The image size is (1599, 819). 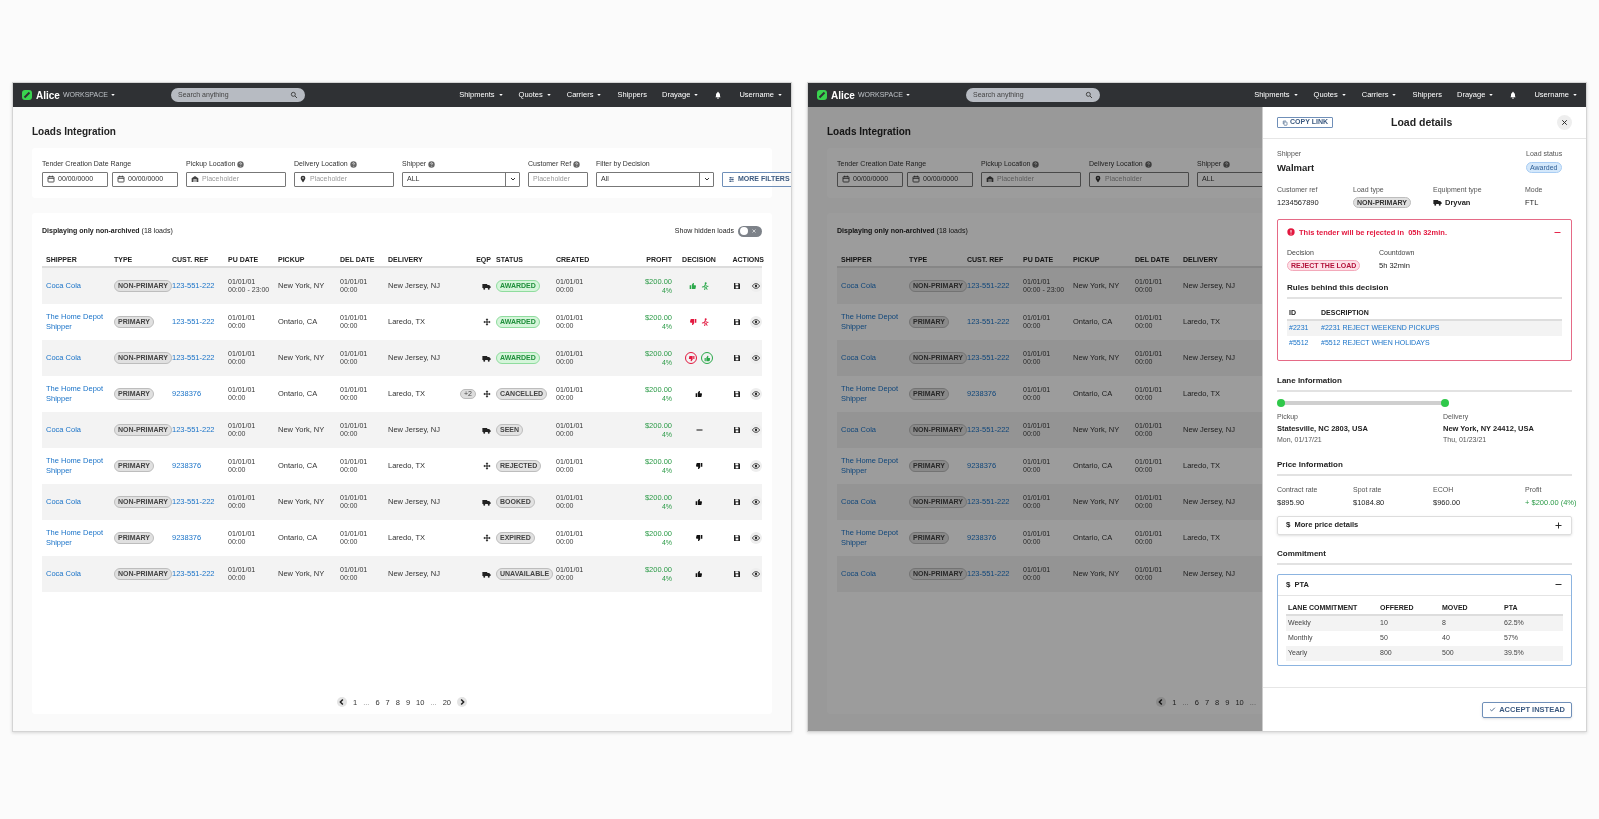 What do you see at coordinates (1424, 556) in the screenshot?
I see `section-title: Commitment` at bounding box center [1424, 556].